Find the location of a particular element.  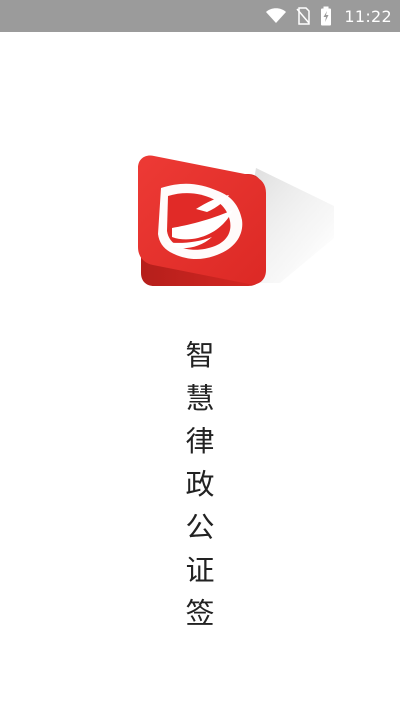

title-char-1: 智 is located at coordinates (200, 355).